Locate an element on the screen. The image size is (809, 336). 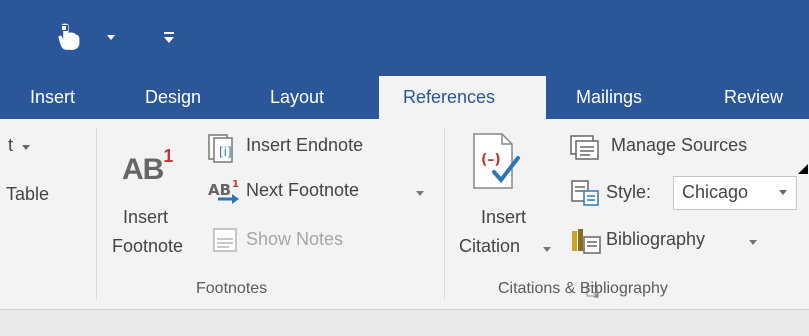
svg-text: AB is located at coordinates (219, 190).